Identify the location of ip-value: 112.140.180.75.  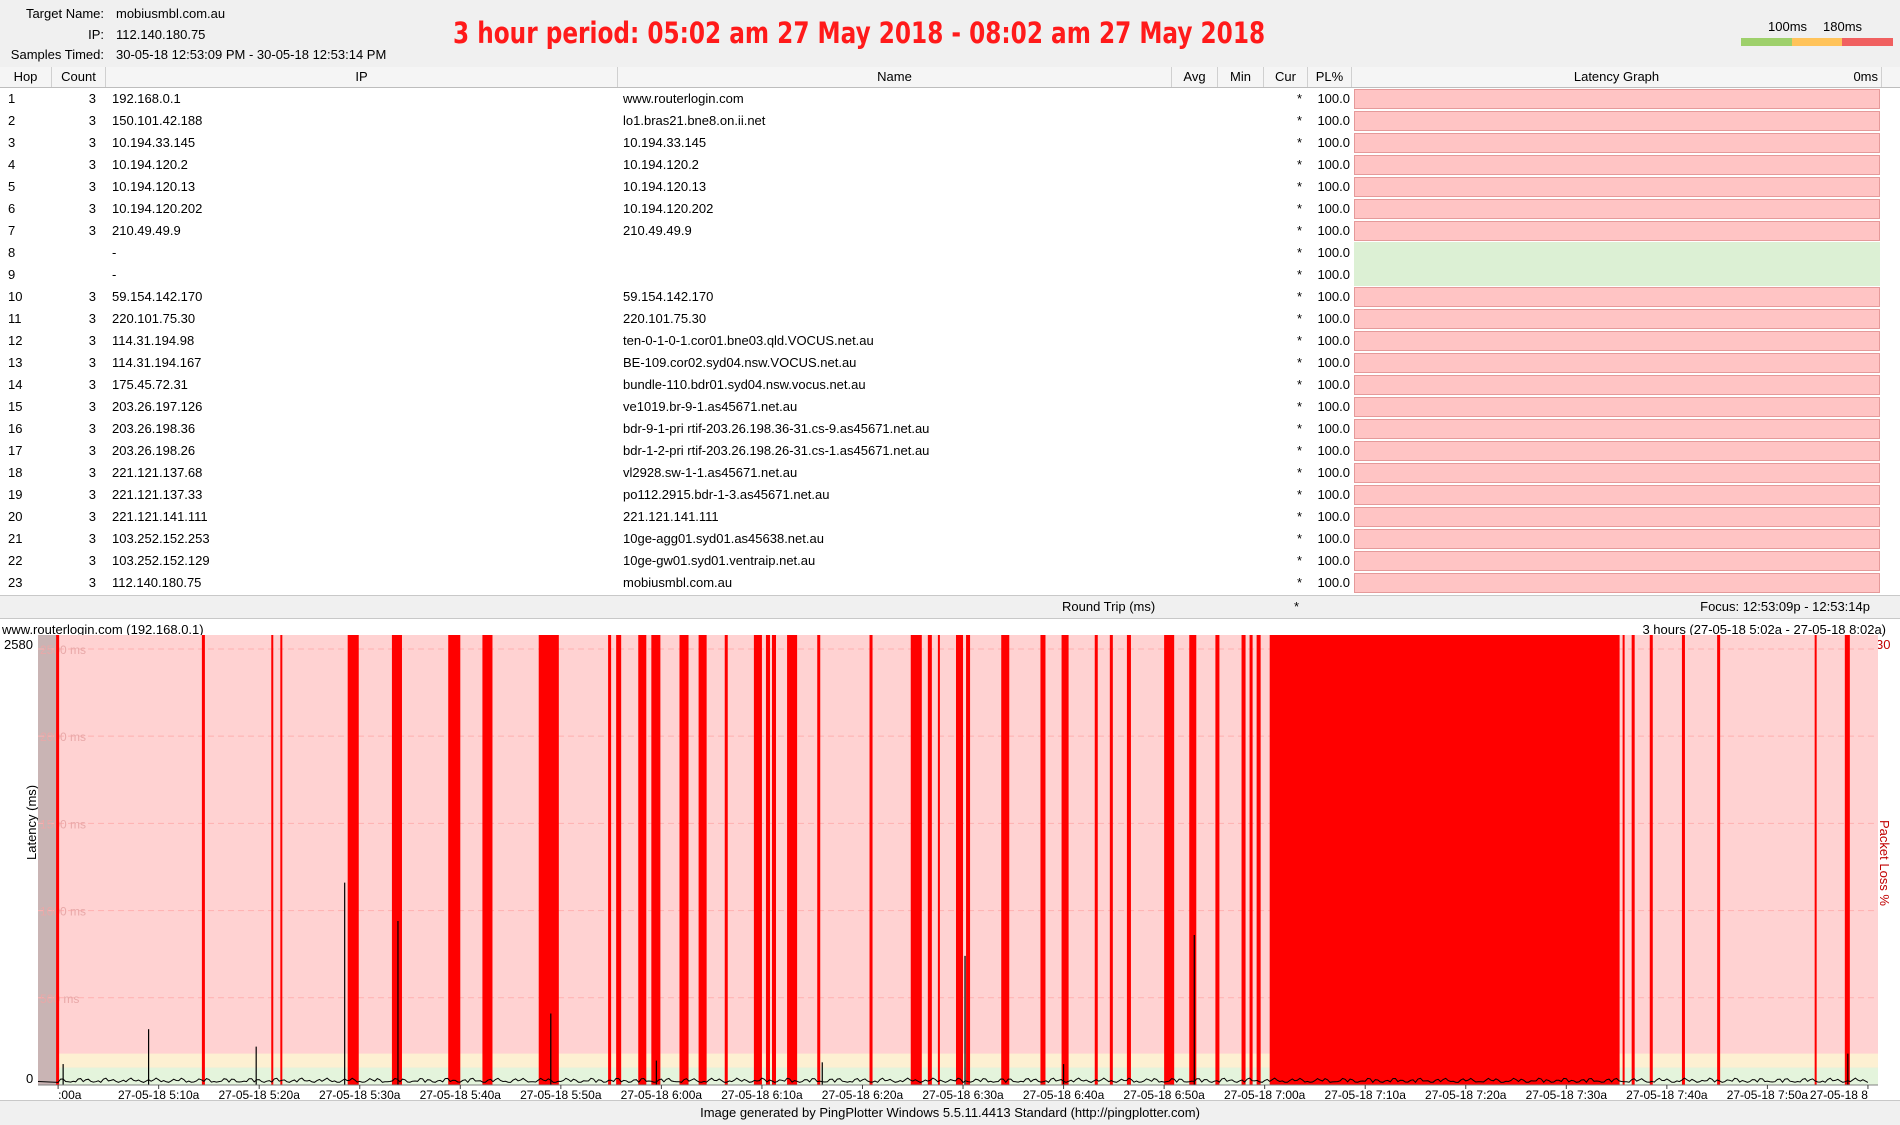
(161, 34).